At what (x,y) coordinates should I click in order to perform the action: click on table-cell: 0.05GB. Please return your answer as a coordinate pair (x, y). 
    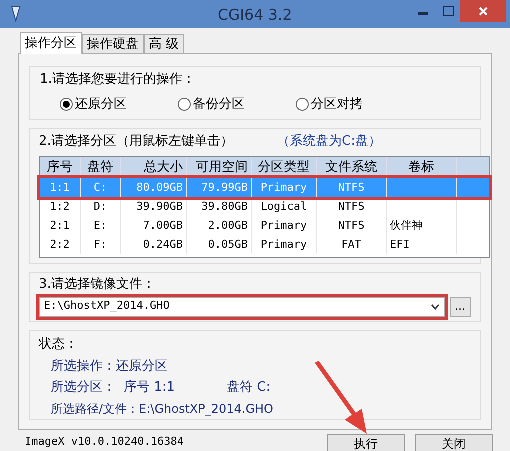
    Looking at the image, I should click on (228, 244).